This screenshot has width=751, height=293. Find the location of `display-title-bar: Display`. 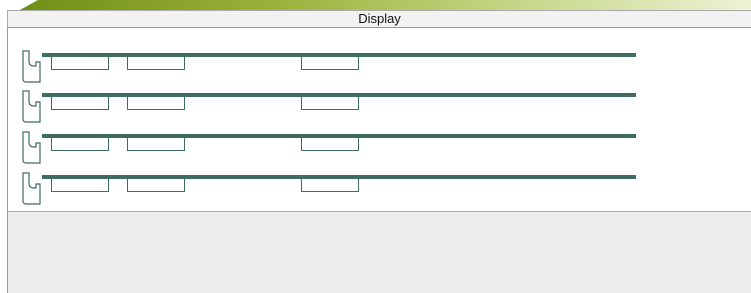

display-title-bar: Display is located at coordinates (379, 18).